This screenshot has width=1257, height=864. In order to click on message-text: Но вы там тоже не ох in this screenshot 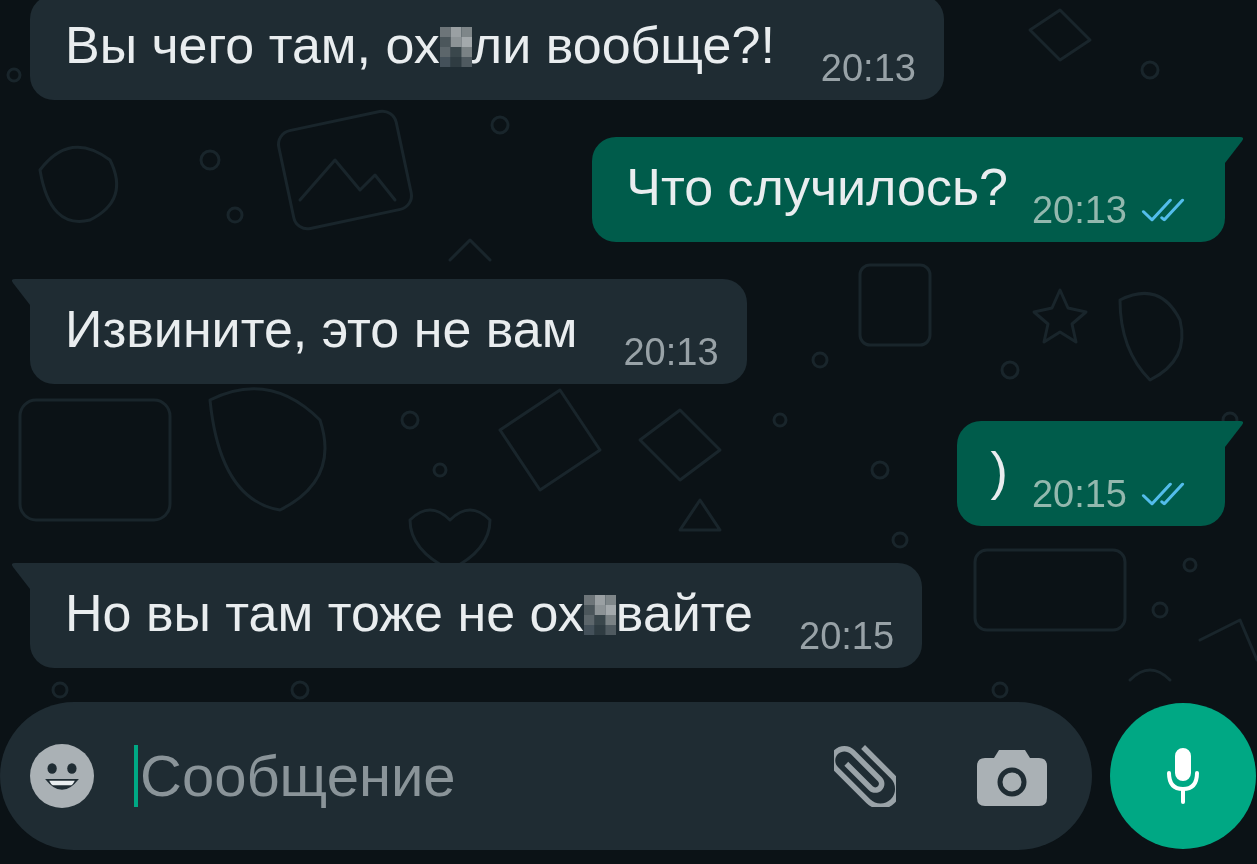, I will do `click(324, 613)`.